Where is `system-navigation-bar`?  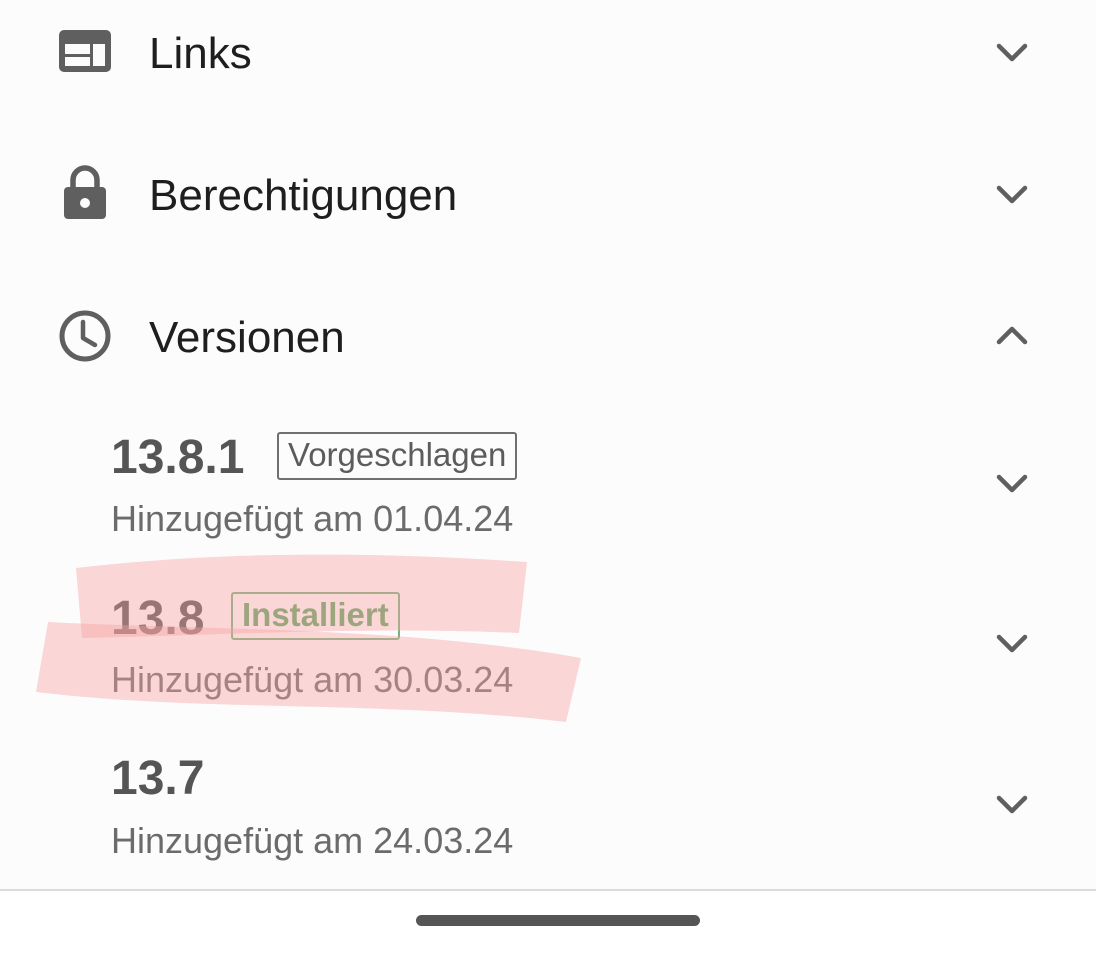 system-navigation-bar is located at coordinates (548, 922).